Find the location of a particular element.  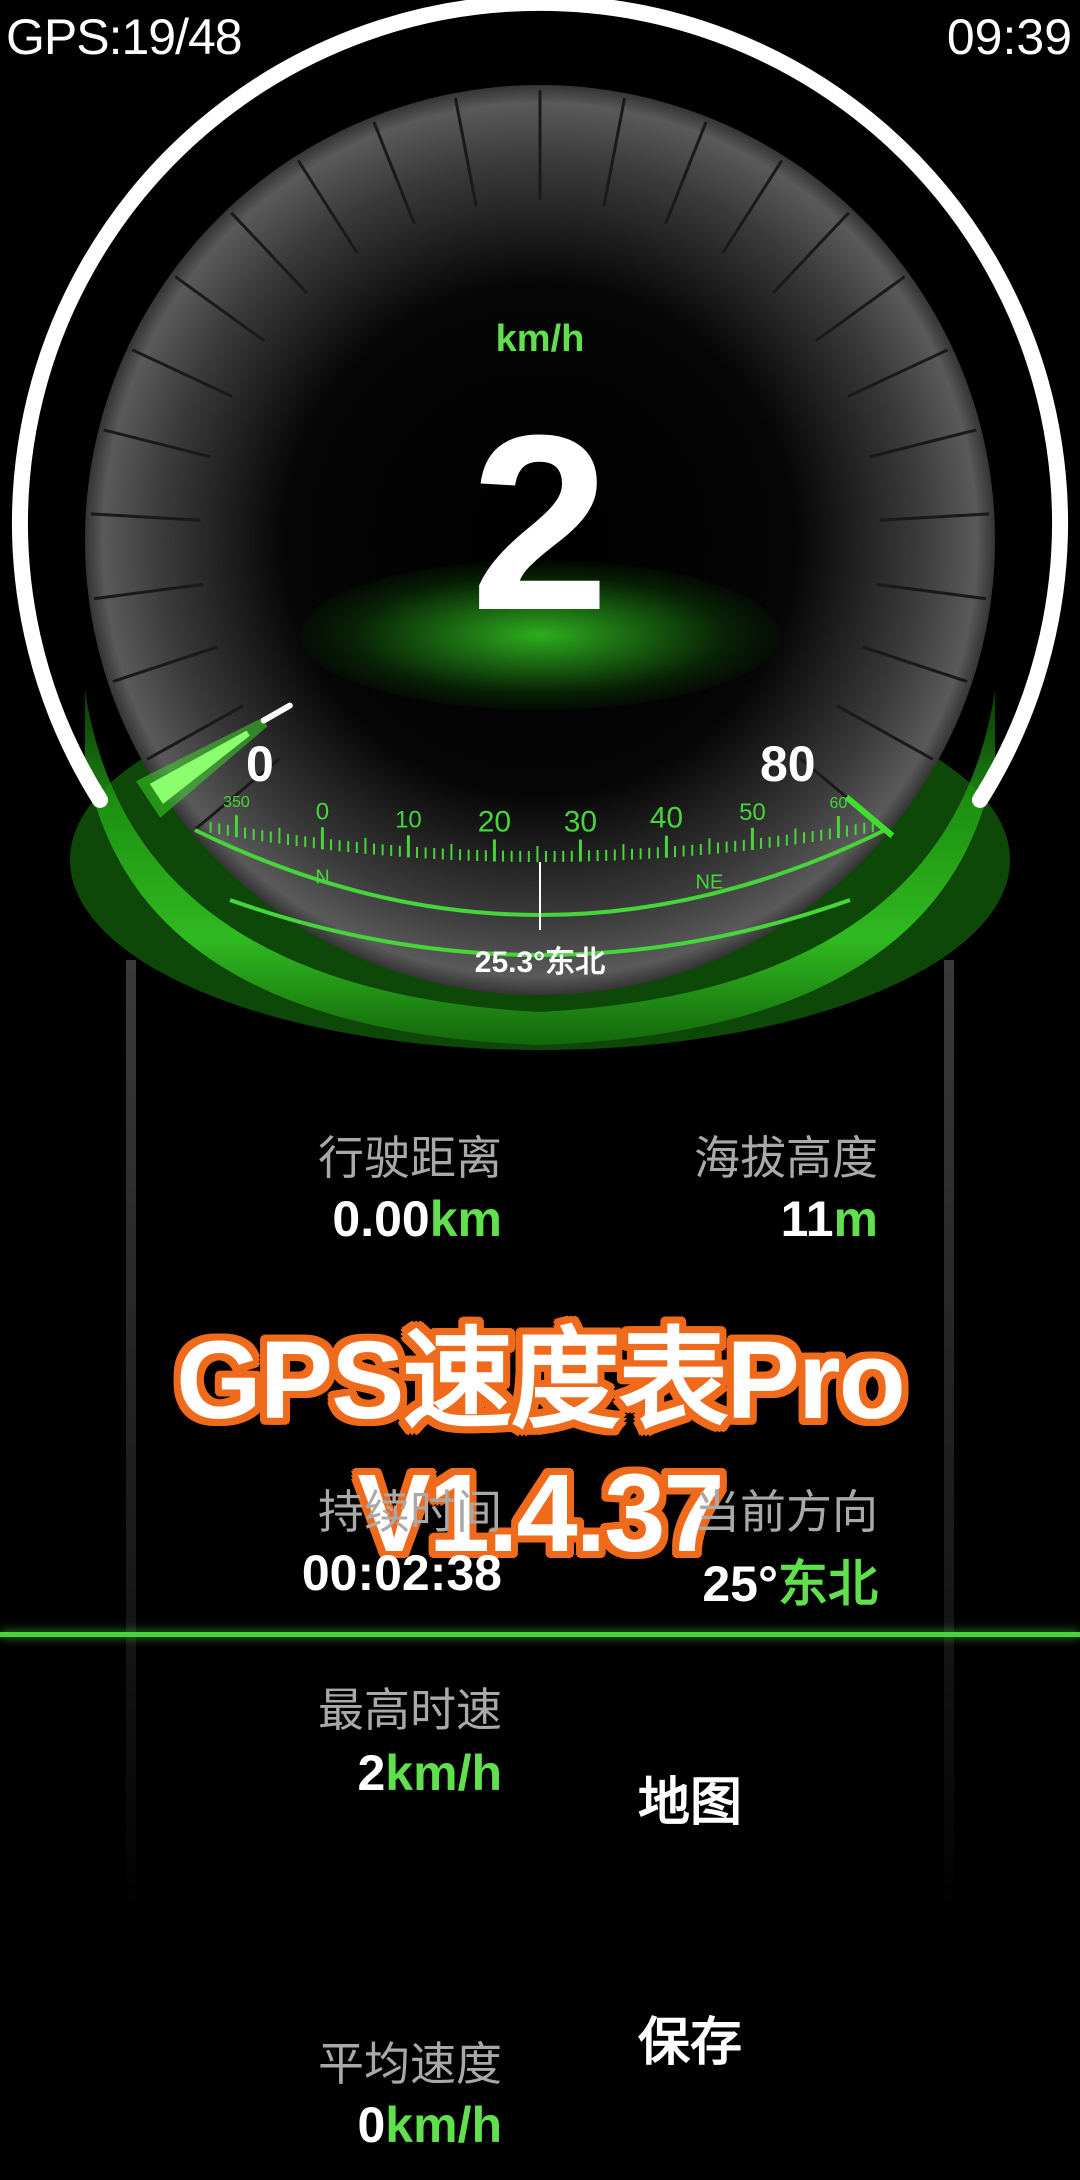

distance-unit: km is located at coordinates (465, 1219).